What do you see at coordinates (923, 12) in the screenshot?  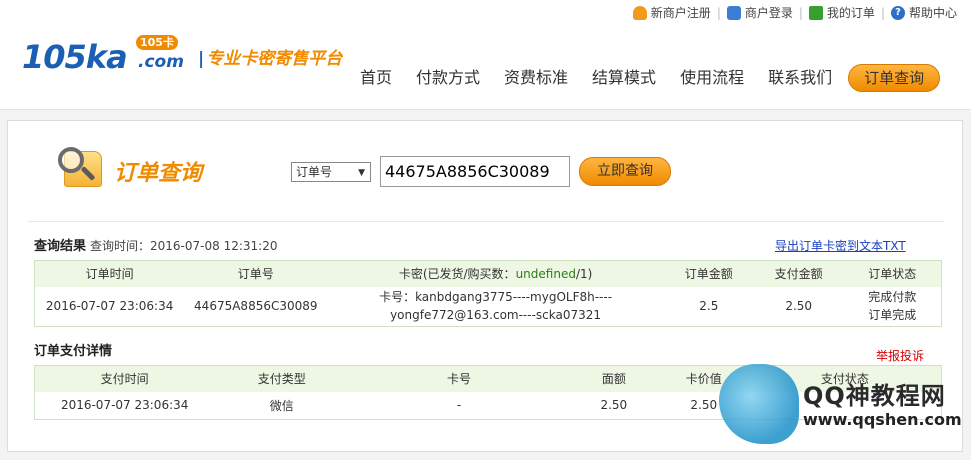 I see `help-center-link: ? 帮助中心` at bounding box center [923, 12].